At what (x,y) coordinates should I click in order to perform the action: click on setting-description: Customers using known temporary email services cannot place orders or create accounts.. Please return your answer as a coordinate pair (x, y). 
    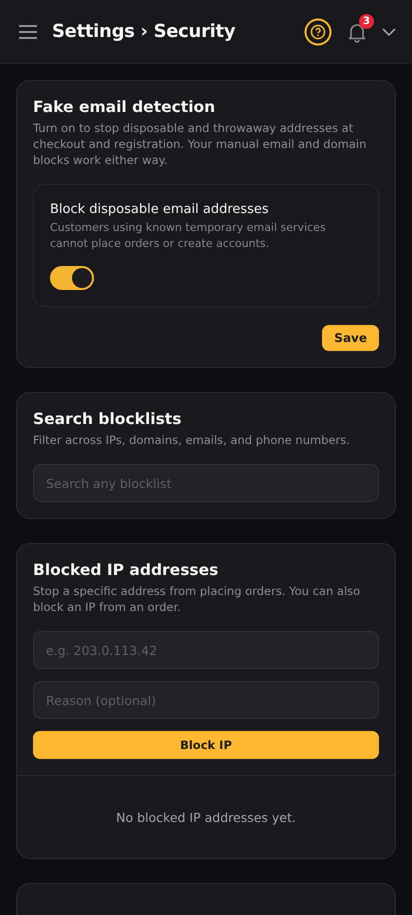
    Looking at the image, I should click on (188, 236).